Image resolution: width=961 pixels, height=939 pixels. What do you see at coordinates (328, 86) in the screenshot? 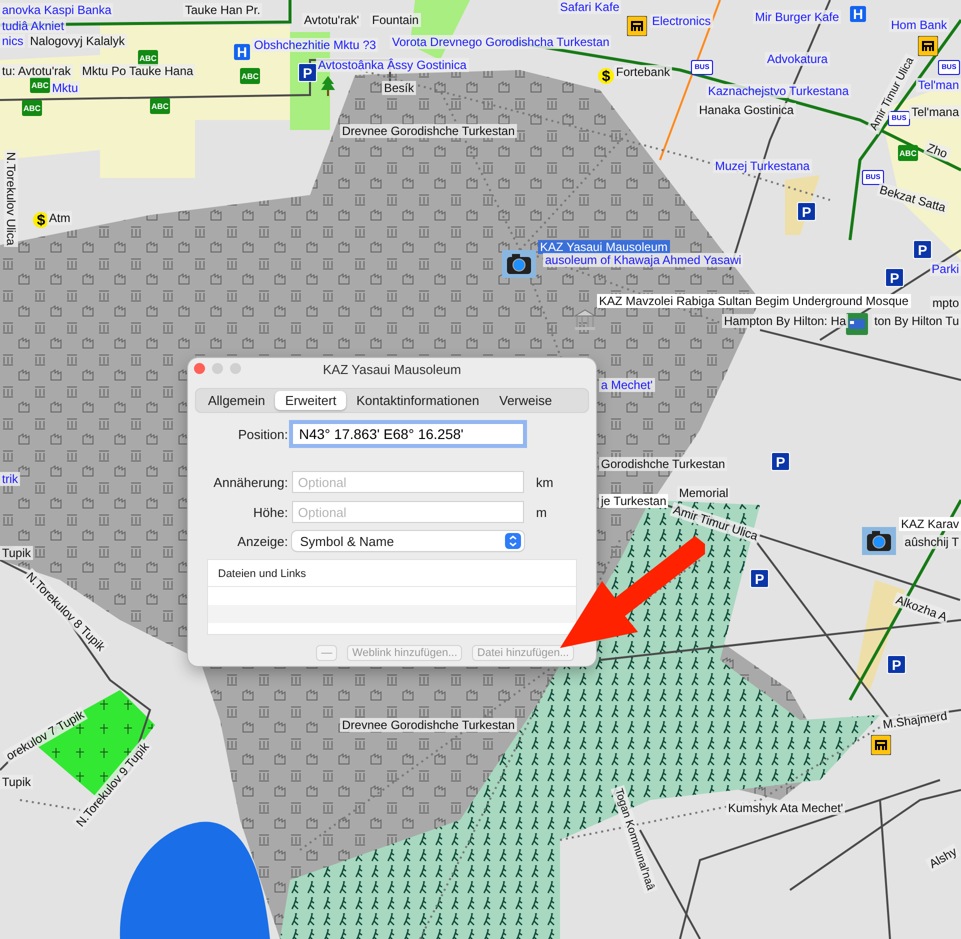
I see `tree-icon` at bounding box center [328, 86].